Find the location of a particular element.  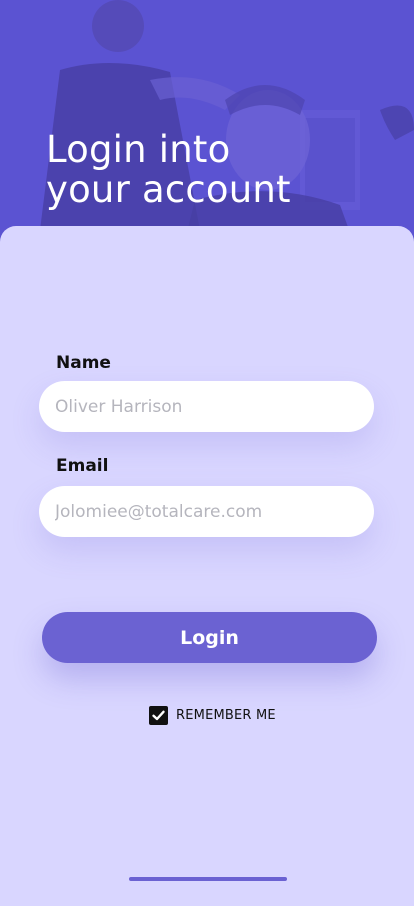

page-title-line1: Login into is located at coordinates (138, 149).